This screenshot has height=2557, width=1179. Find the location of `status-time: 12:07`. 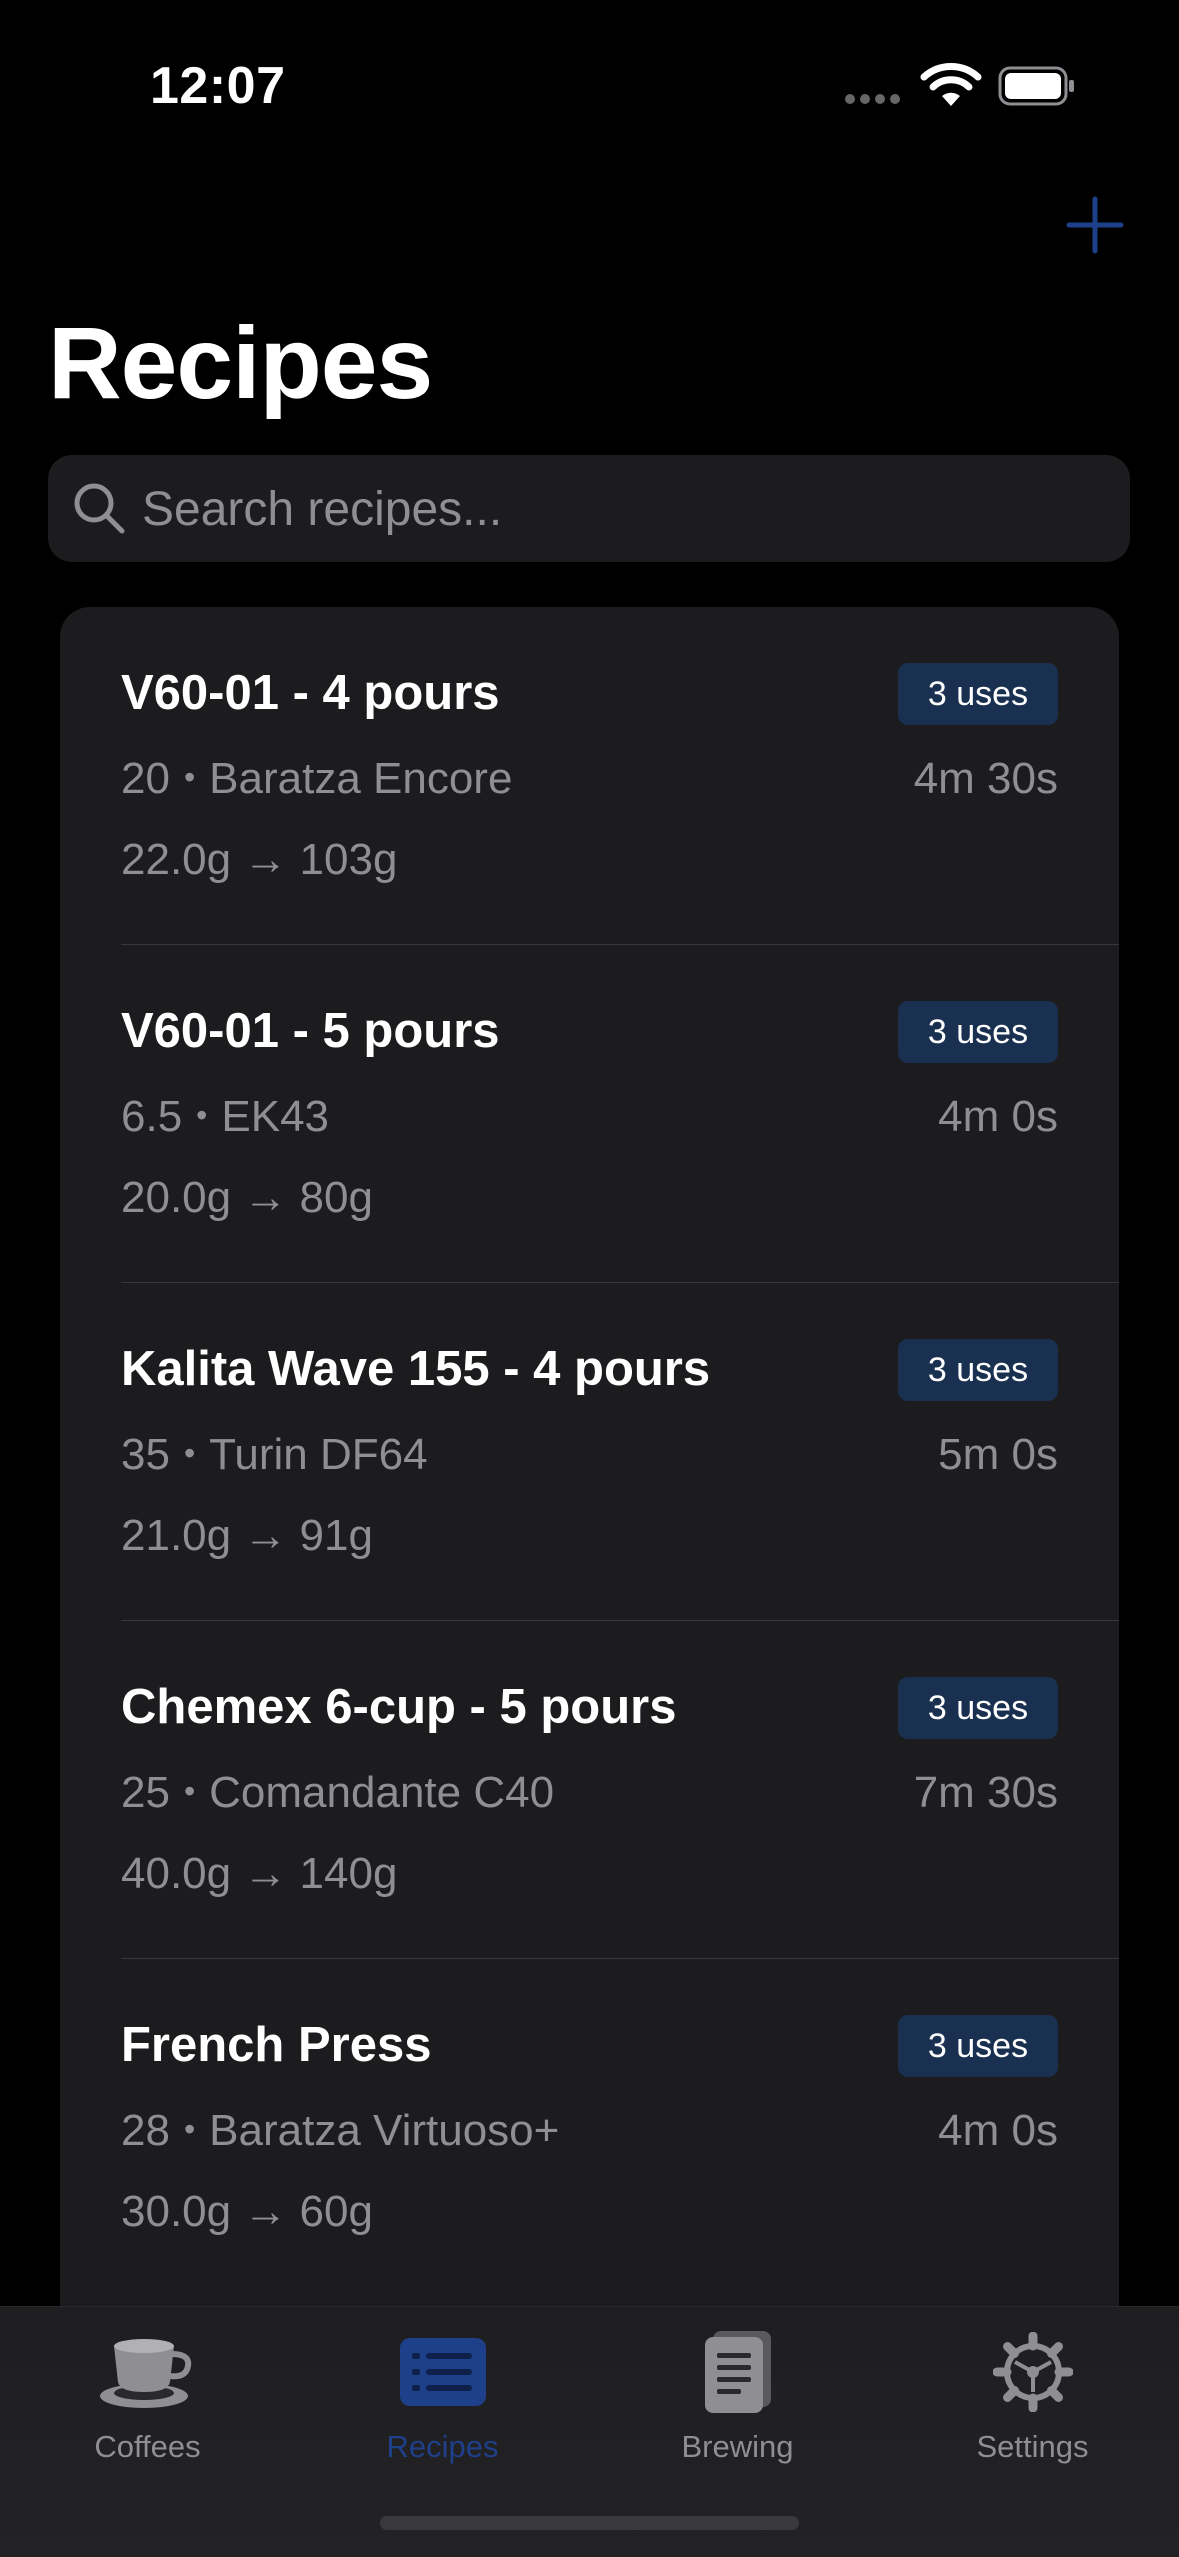

status-time: 12:07 is located at coordinates (218, 86).